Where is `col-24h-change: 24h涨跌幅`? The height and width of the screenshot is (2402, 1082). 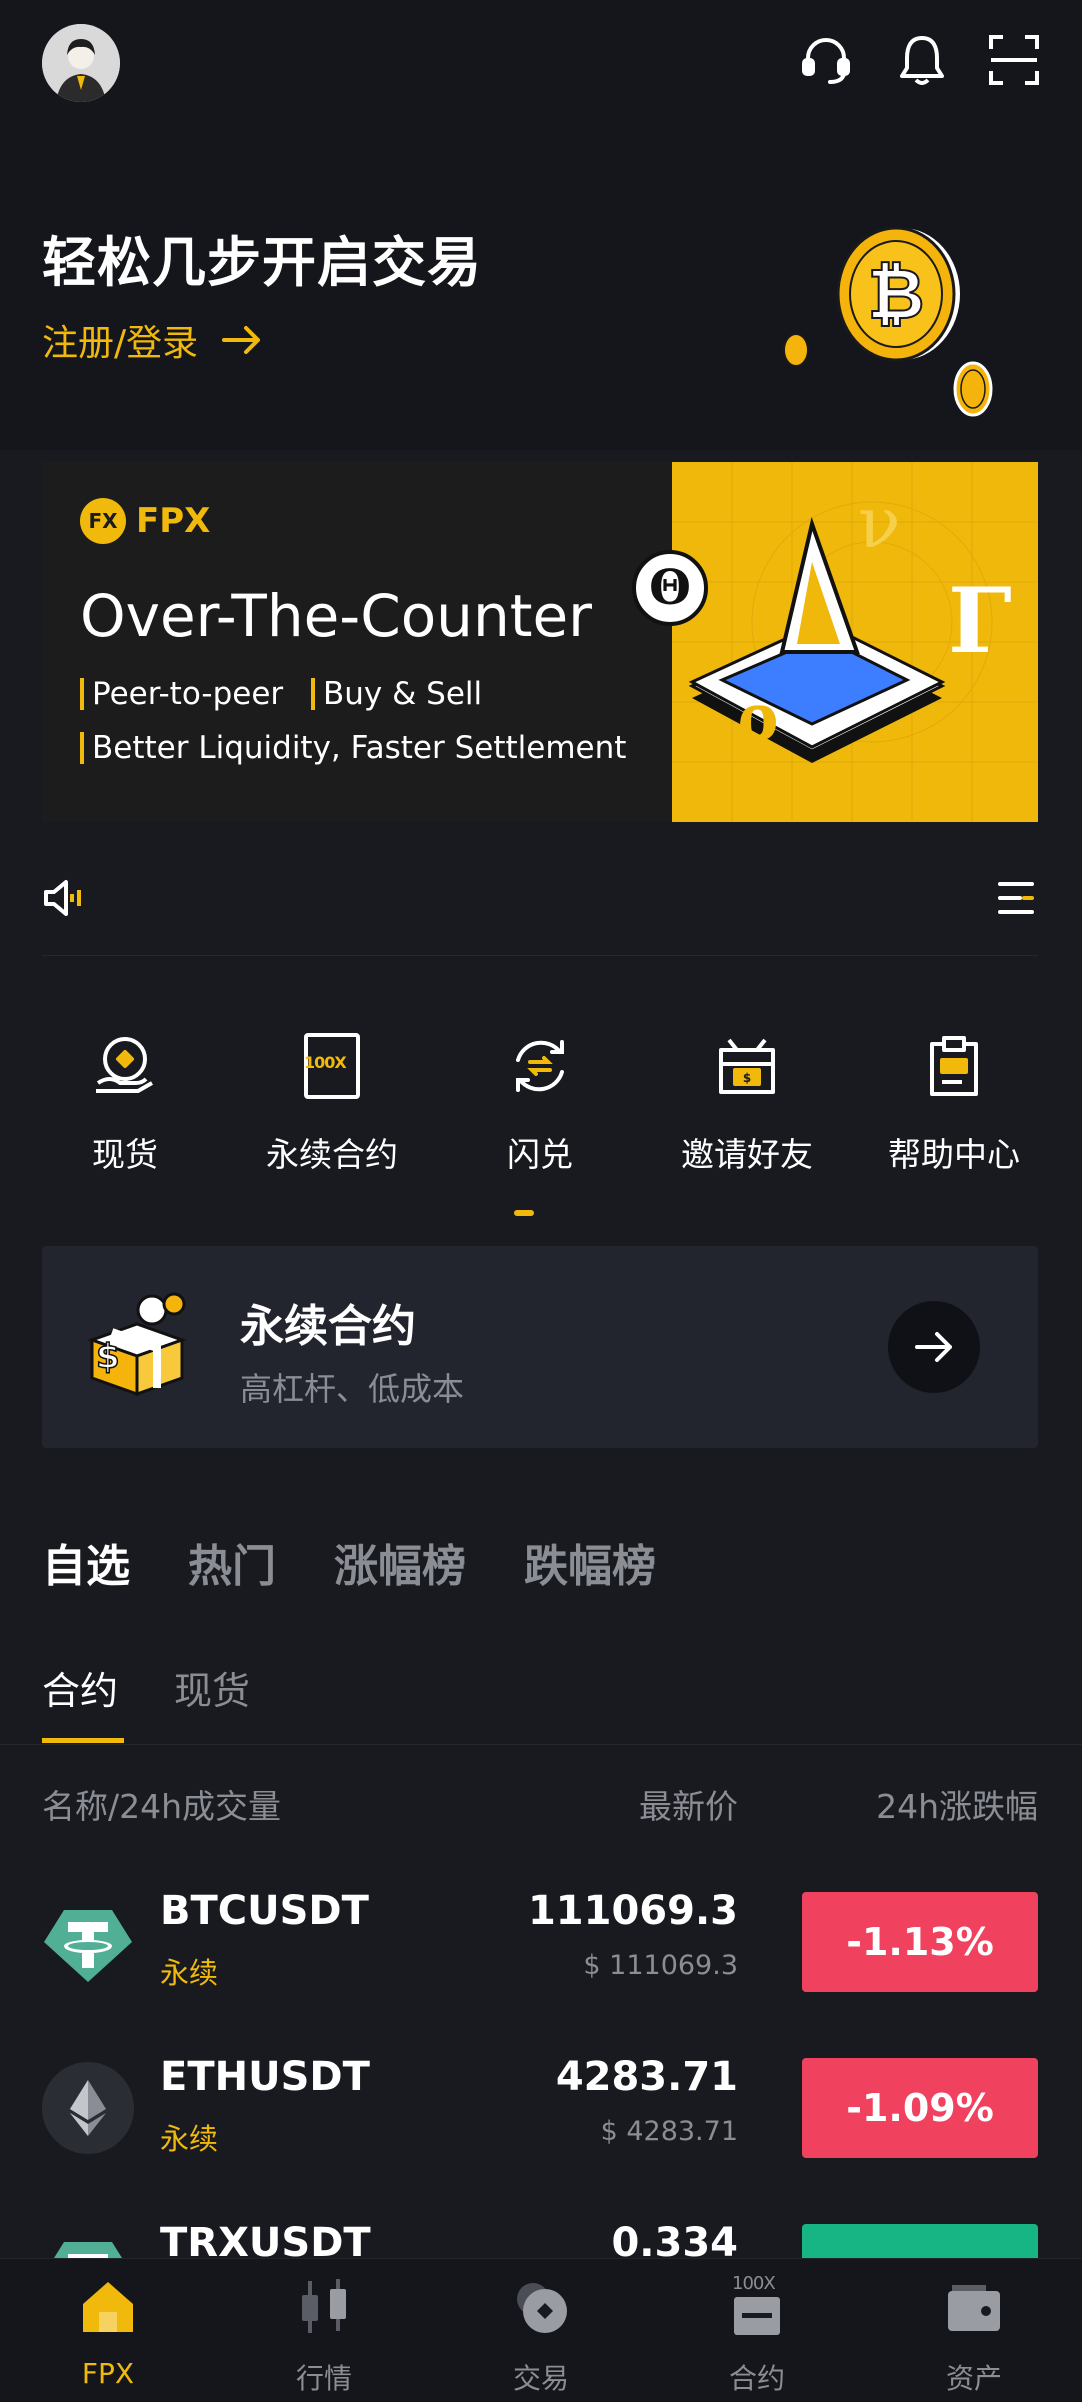 col-24h-change: 24h涨跌幅 is located at coordinates (957, 1806).